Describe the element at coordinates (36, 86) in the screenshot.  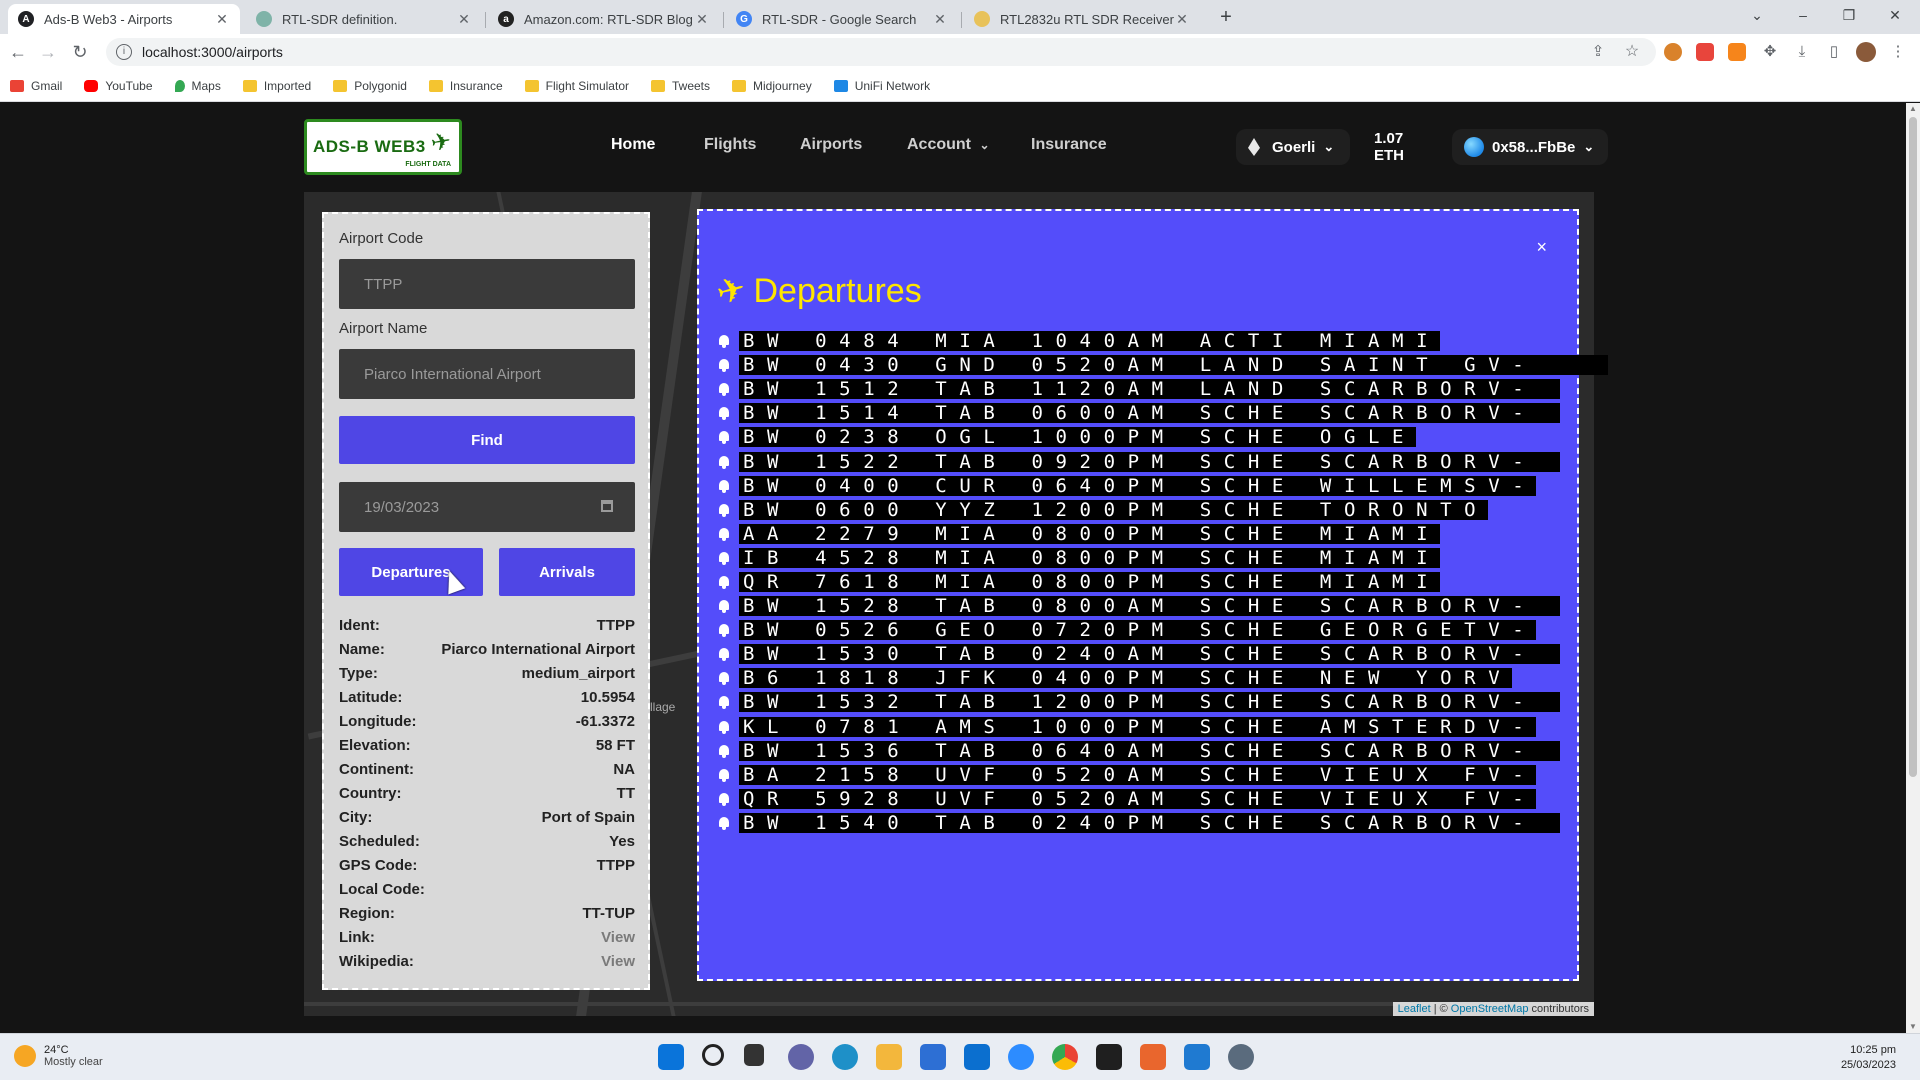
I see `bookmark-gmail: Gmail` at that location.